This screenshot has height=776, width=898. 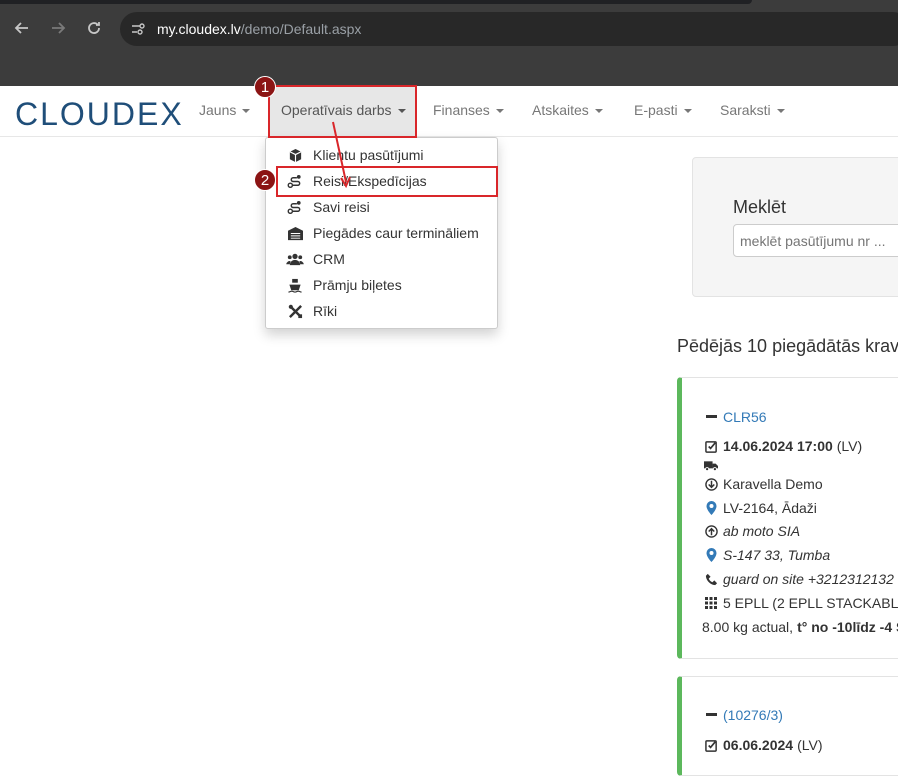 I want to click on card-date-row: 14.06.2024 17:00 (LV), so click(x=783, y=446).